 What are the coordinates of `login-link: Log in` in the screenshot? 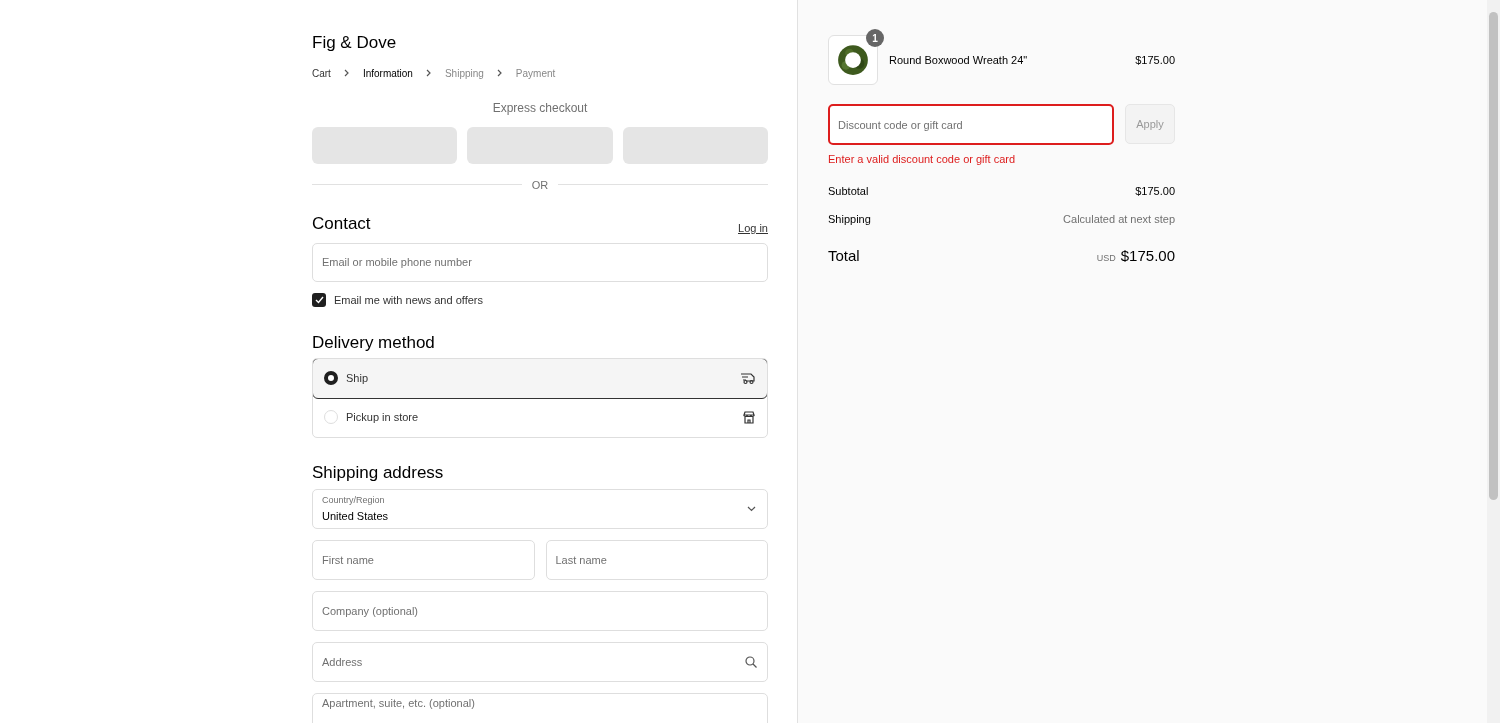 It's located at (753, 228).